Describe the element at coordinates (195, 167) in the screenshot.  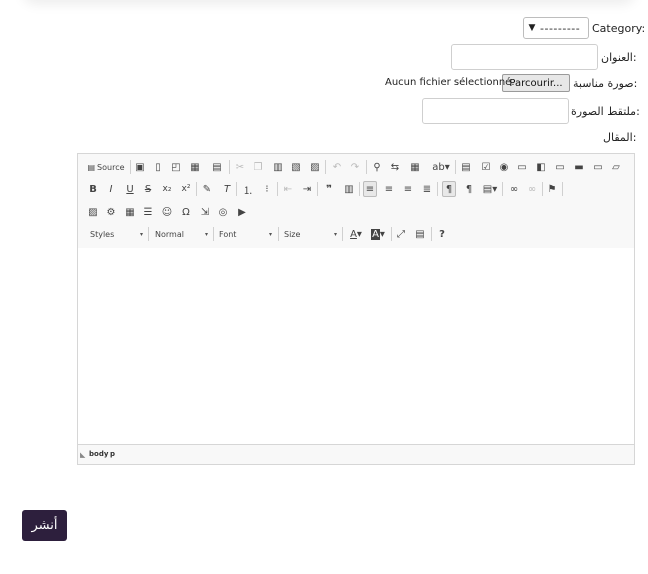
I see `print-icon: ▦` at that location.